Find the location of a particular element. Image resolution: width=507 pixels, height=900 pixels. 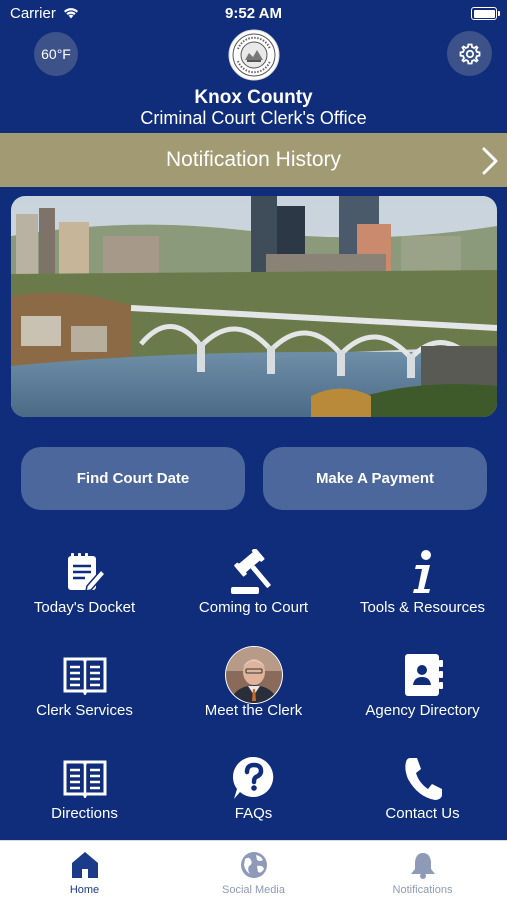

battery-icon is located at coordinates (485, 13).